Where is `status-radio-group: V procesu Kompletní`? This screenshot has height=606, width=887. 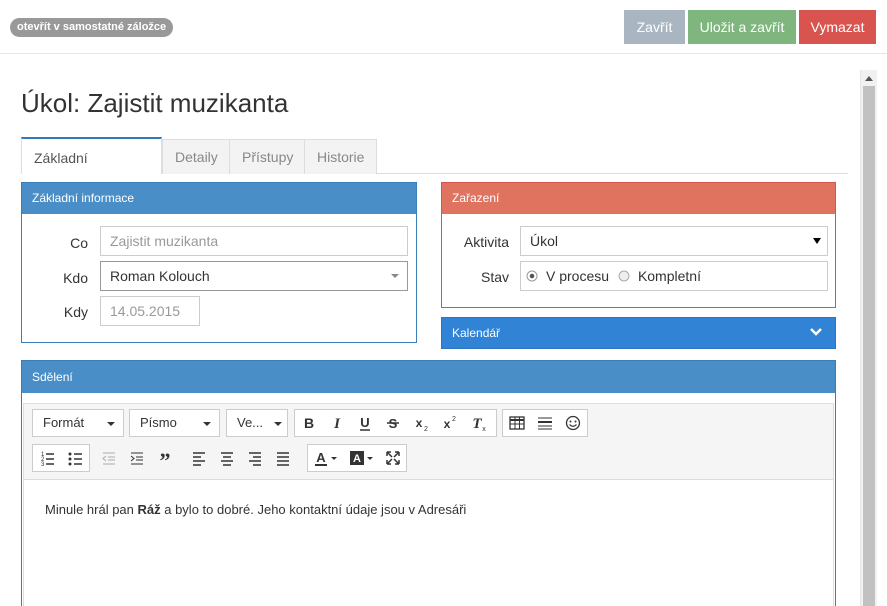
status-radio-group: V procesu Kompletní is located at coordinates (674, 276).